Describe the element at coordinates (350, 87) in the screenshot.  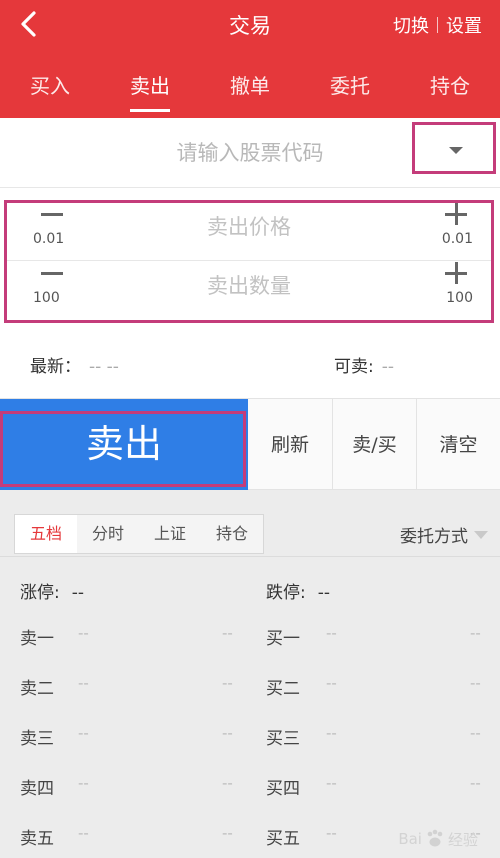
I see `tab-orders: 委托` at that location.